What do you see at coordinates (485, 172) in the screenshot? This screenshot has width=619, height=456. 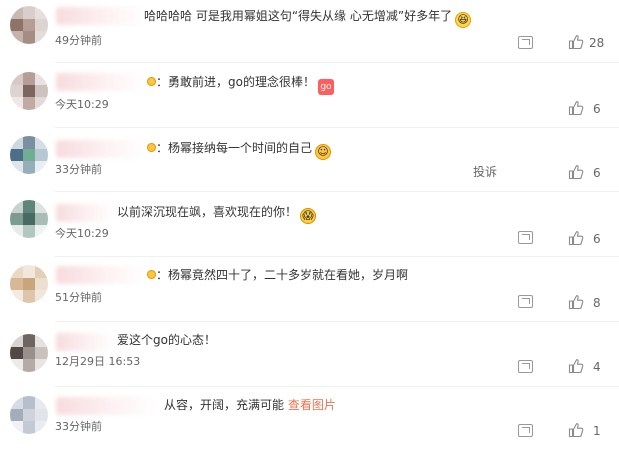 I see `report-button: 投诉` at bounding box center [485, 172].